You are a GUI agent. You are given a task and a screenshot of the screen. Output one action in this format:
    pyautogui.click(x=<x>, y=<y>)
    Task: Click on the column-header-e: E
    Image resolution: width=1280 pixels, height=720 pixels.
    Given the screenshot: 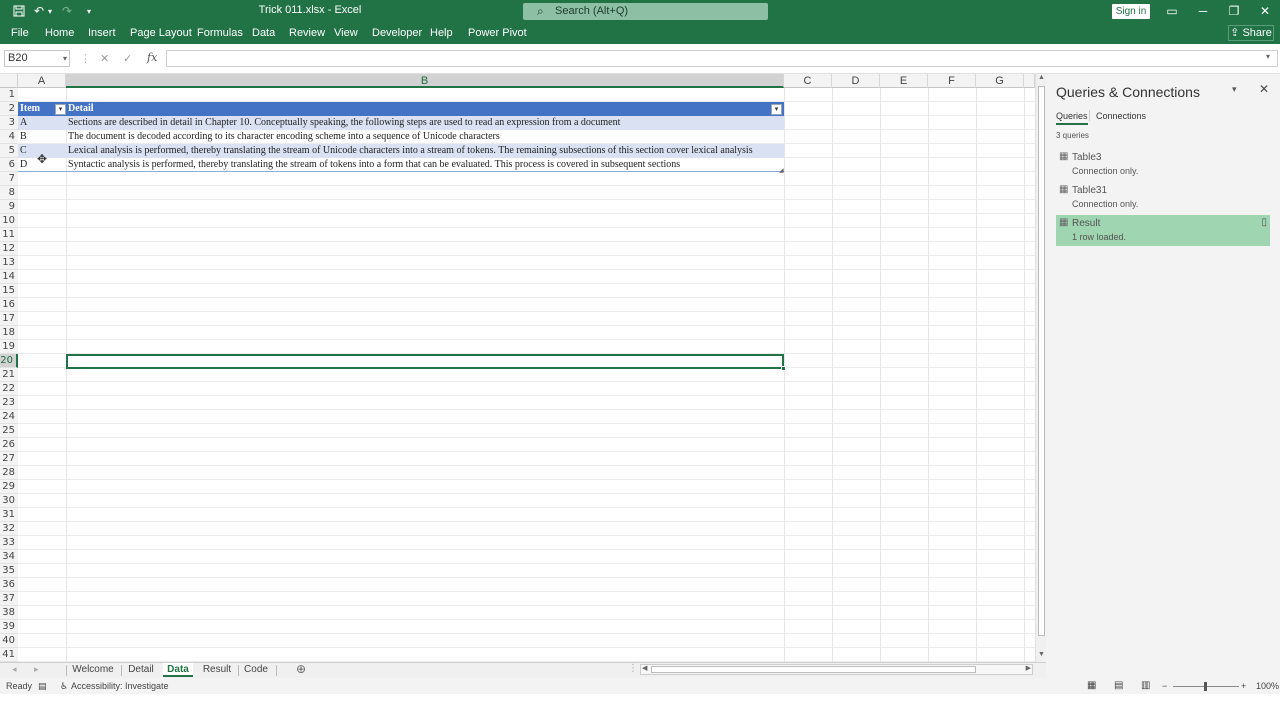 What is the action you would take?
    pyautogui.click(x=904, y=81)
    